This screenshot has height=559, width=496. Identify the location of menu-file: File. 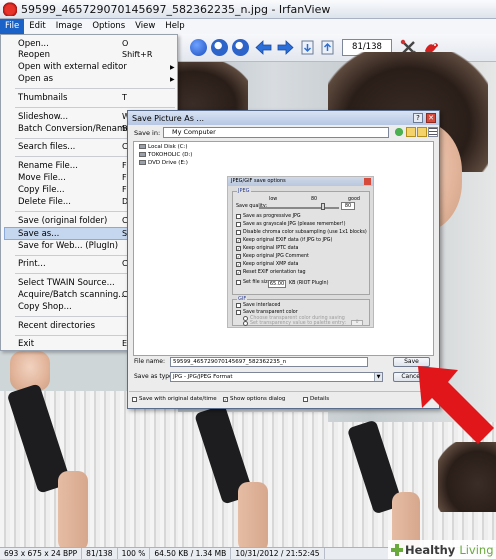
(12, 26).